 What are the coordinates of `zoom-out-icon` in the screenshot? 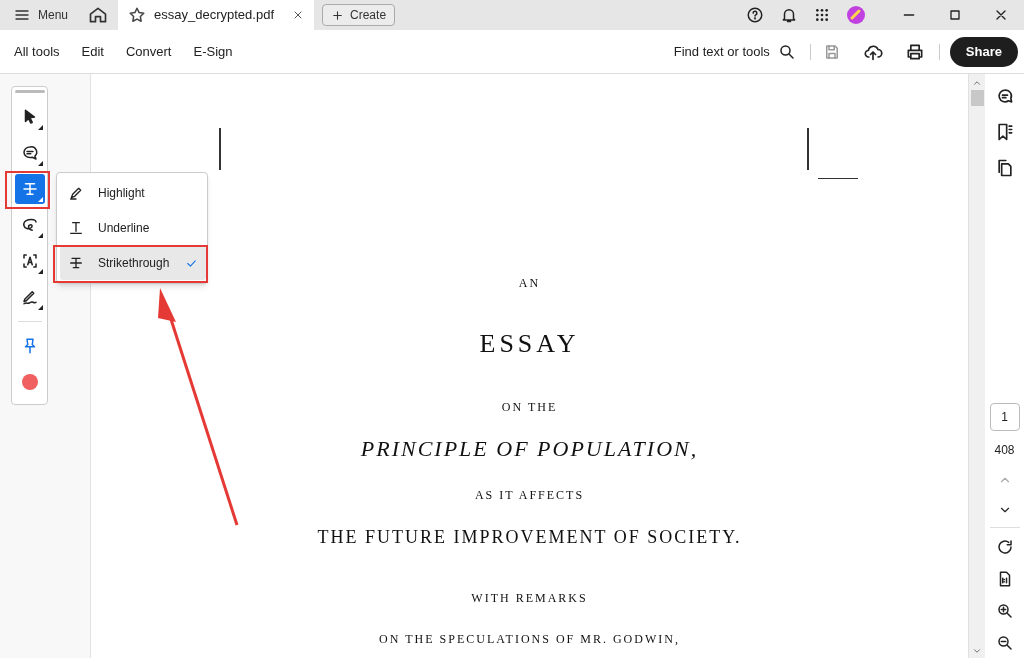 It's located at (1004, 643).